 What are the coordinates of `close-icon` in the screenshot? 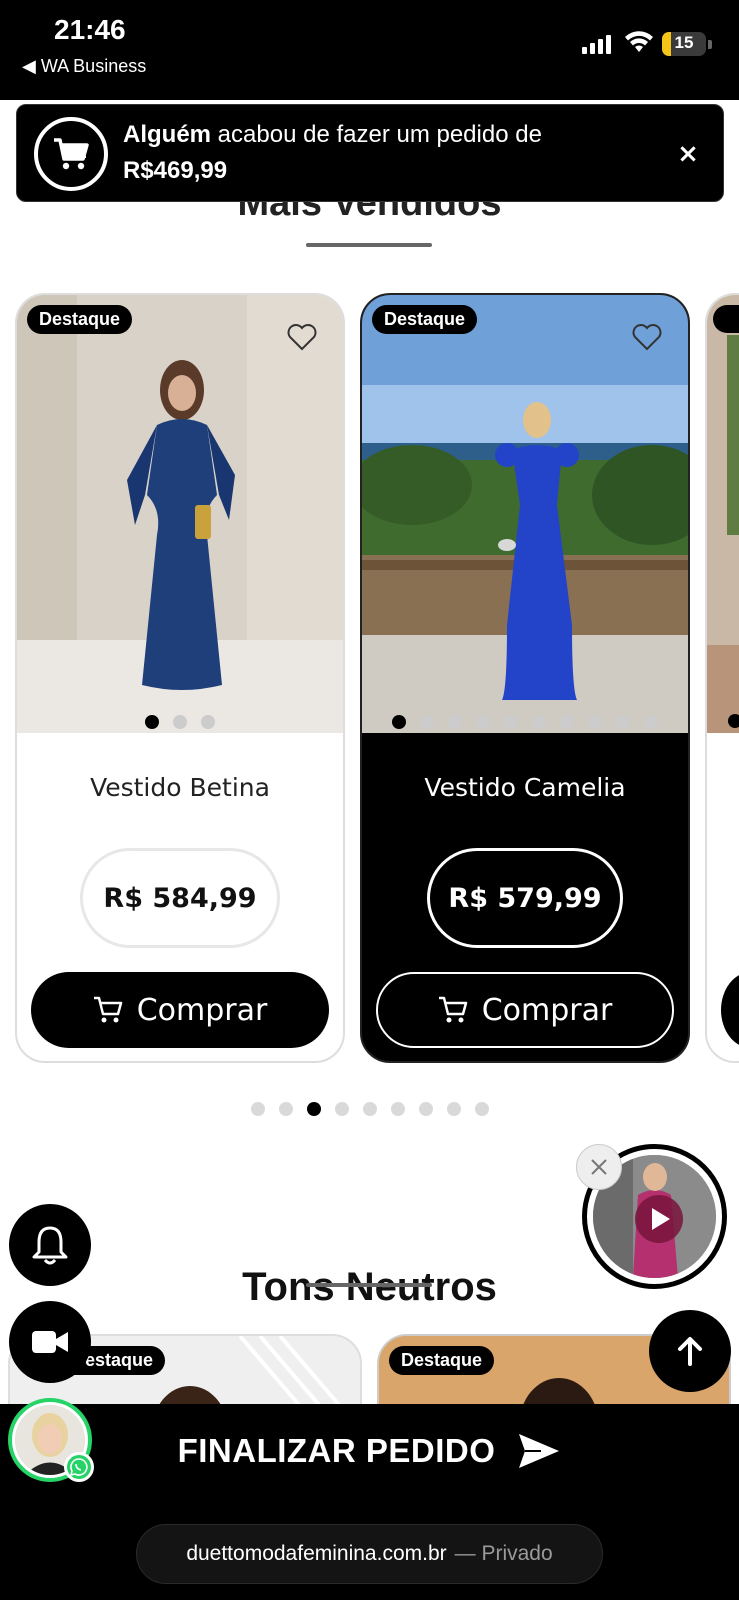 It's located at (599, 1167).